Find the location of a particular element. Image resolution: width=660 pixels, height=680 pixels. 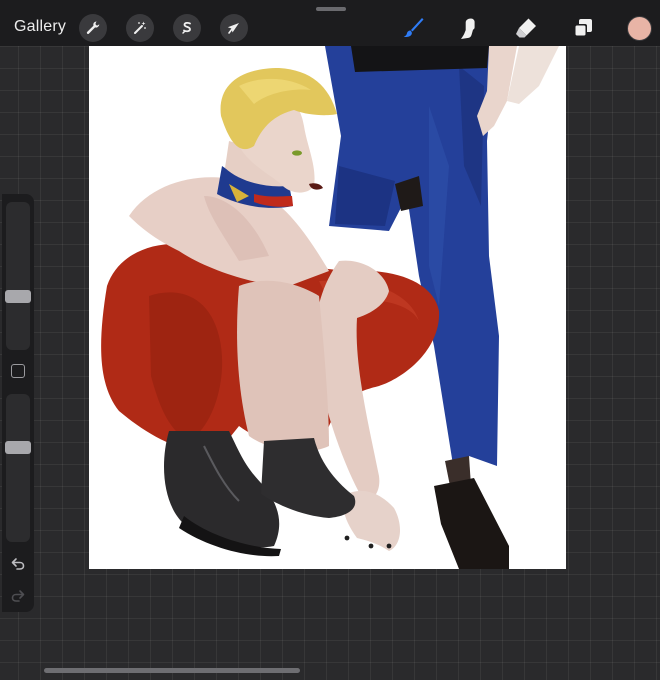

transform-button is located at coordinates (234, 28).